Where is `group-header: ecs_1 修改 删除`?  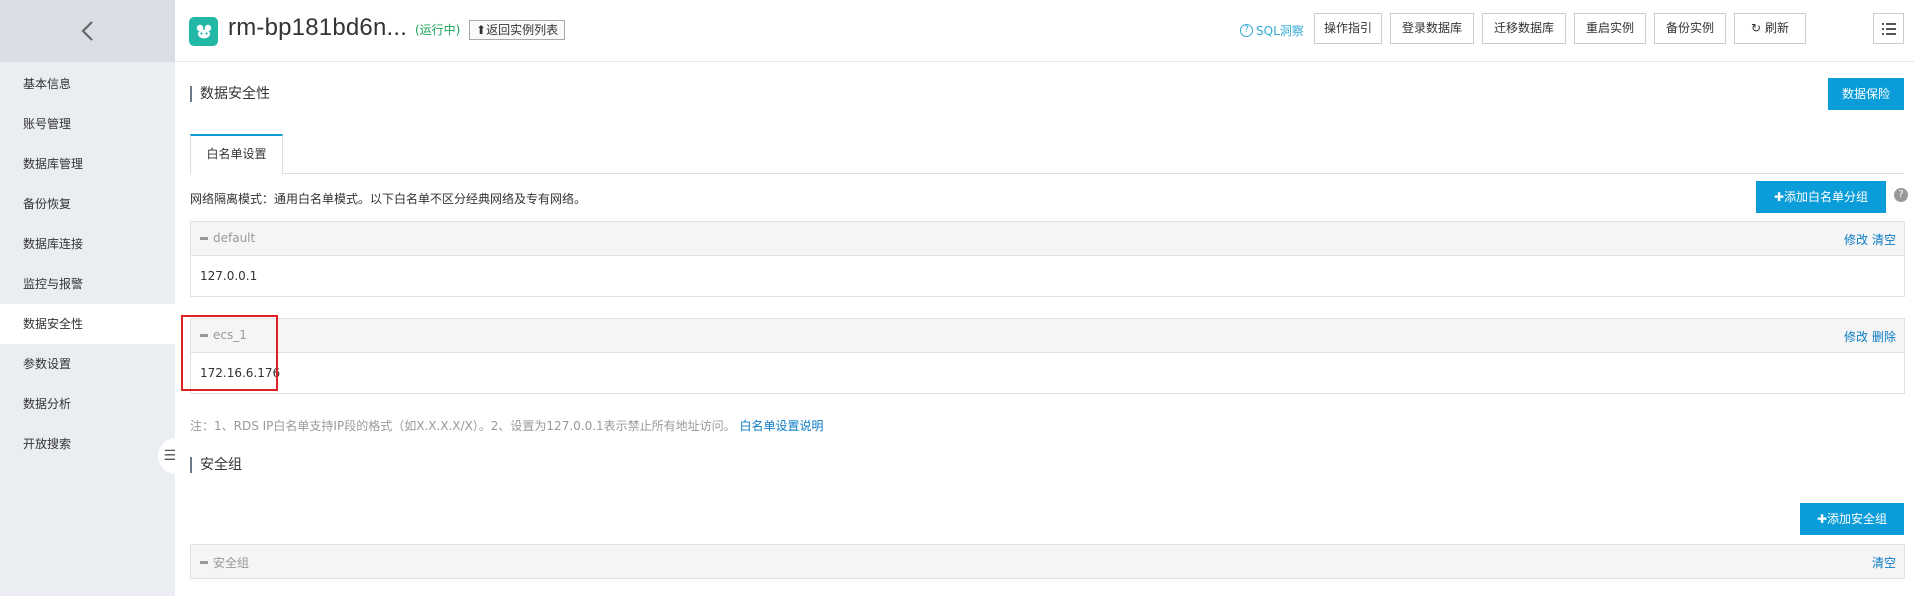
group-header: ecs_1 修改 删除 is located at coordinates (1047, 336).